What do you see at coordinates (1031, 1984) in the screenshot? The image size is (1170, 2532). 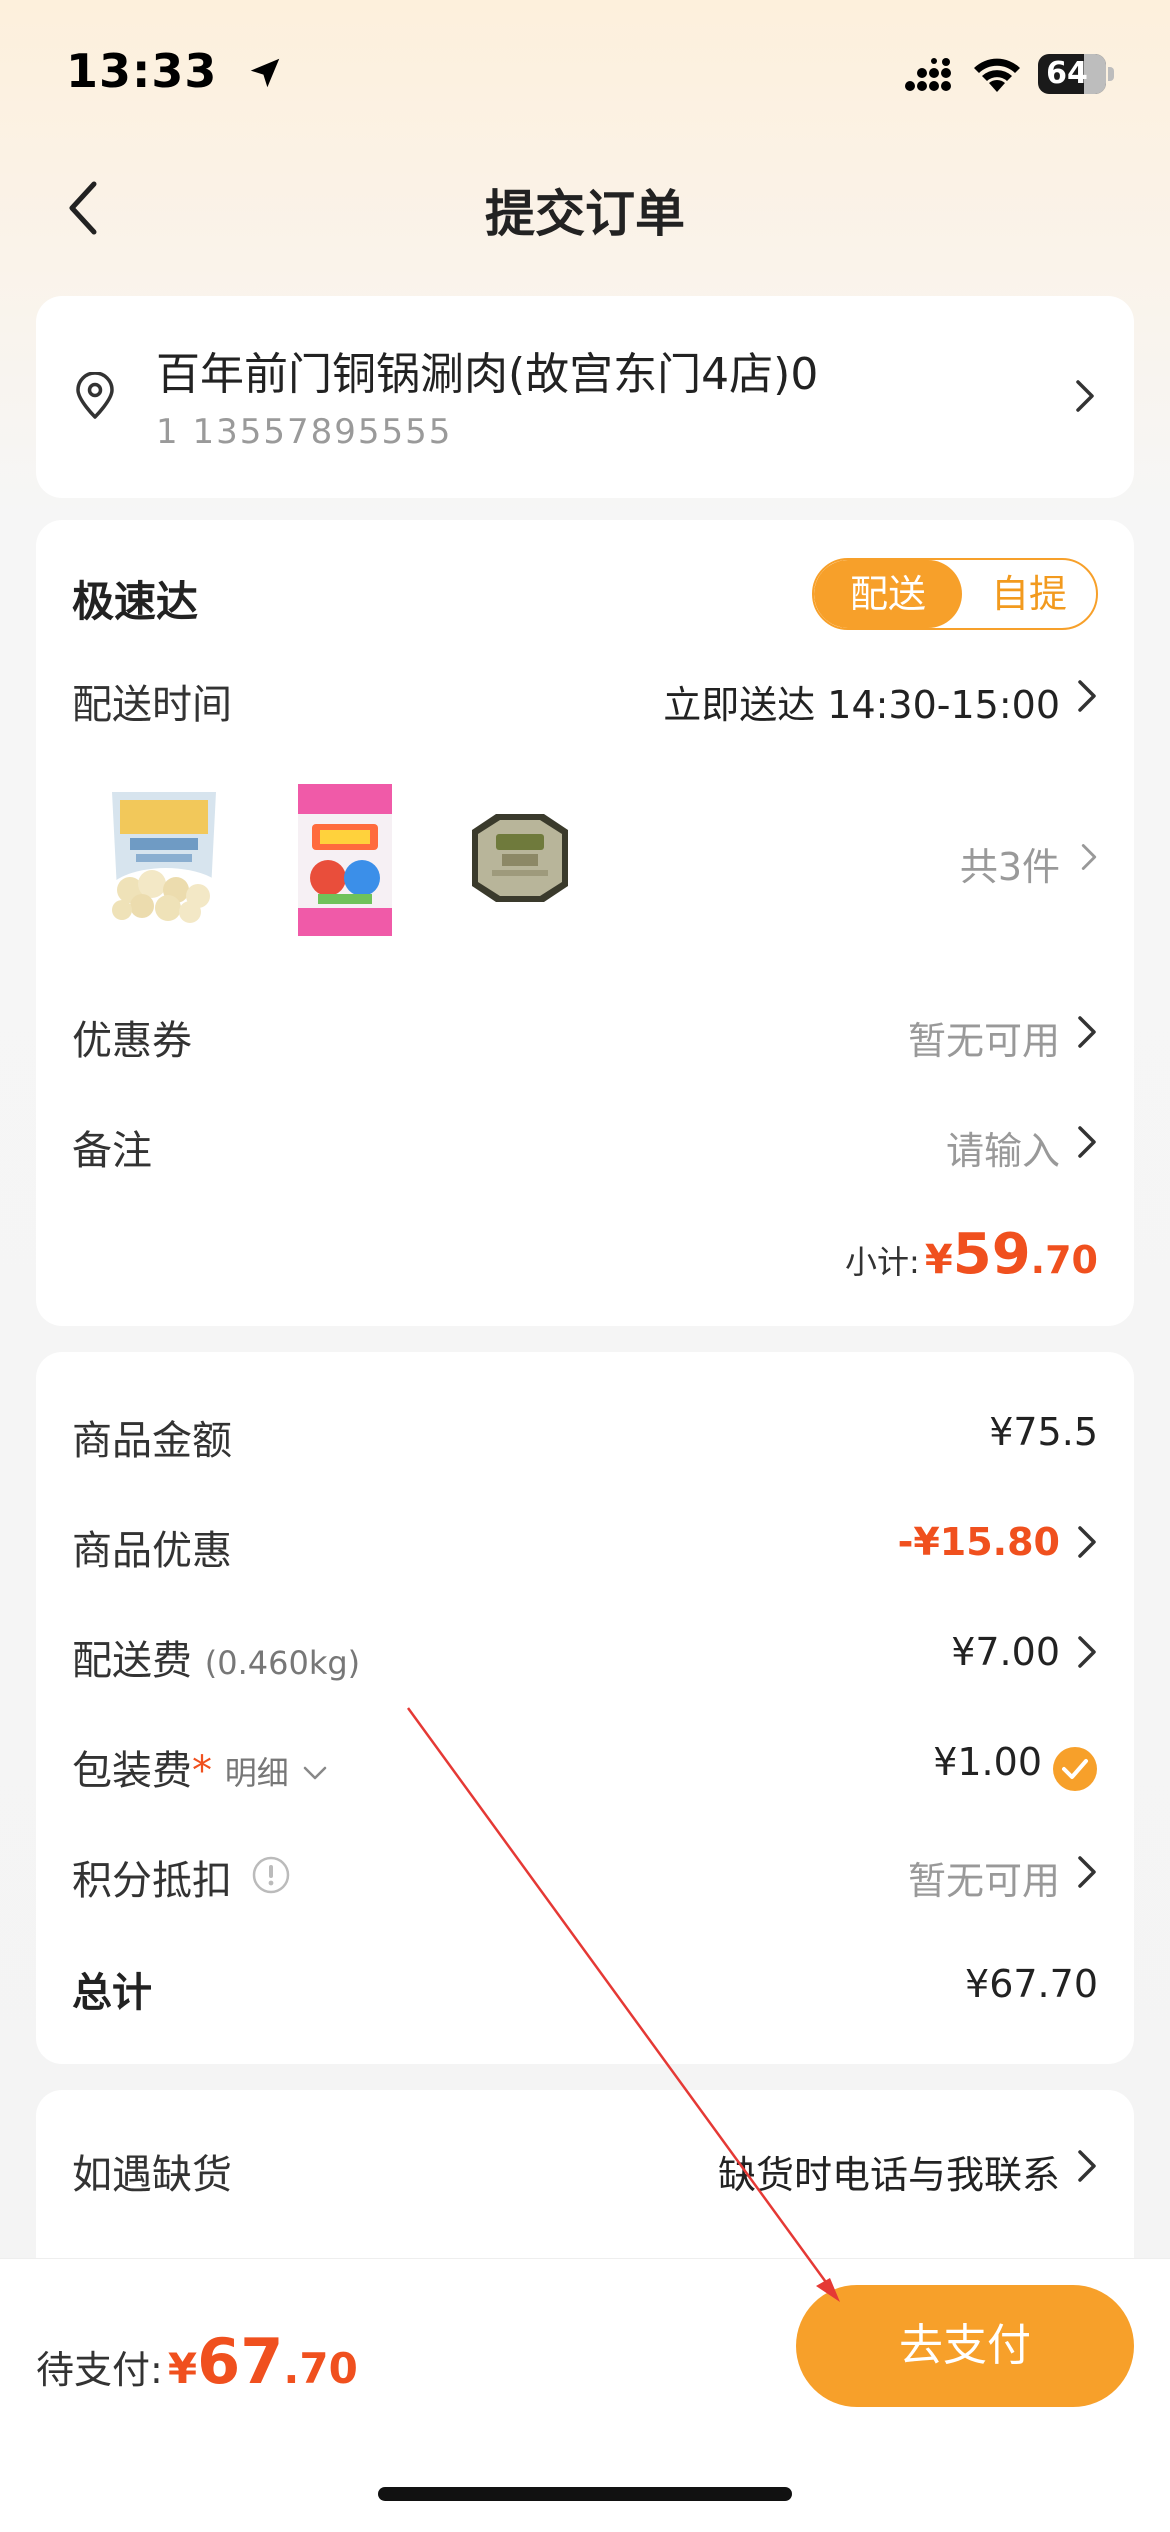 I see `total-value: ¥67.70` at bounding box center [1031, 1984].